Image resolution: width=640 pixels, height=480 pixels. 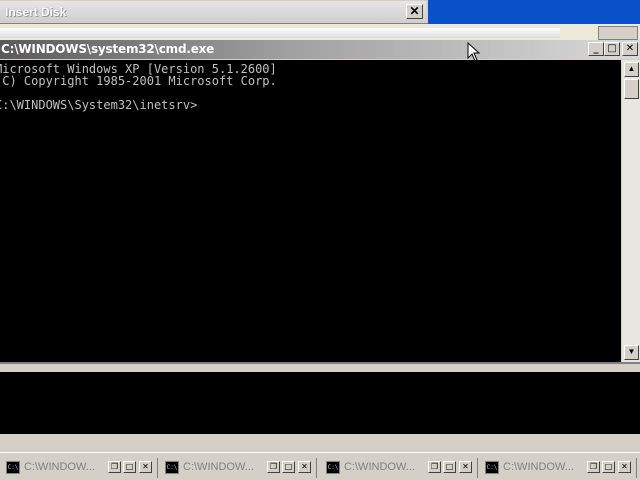 I want to click on vertical-scrollbar: ▲ ▼, so click(x=630, y=211).